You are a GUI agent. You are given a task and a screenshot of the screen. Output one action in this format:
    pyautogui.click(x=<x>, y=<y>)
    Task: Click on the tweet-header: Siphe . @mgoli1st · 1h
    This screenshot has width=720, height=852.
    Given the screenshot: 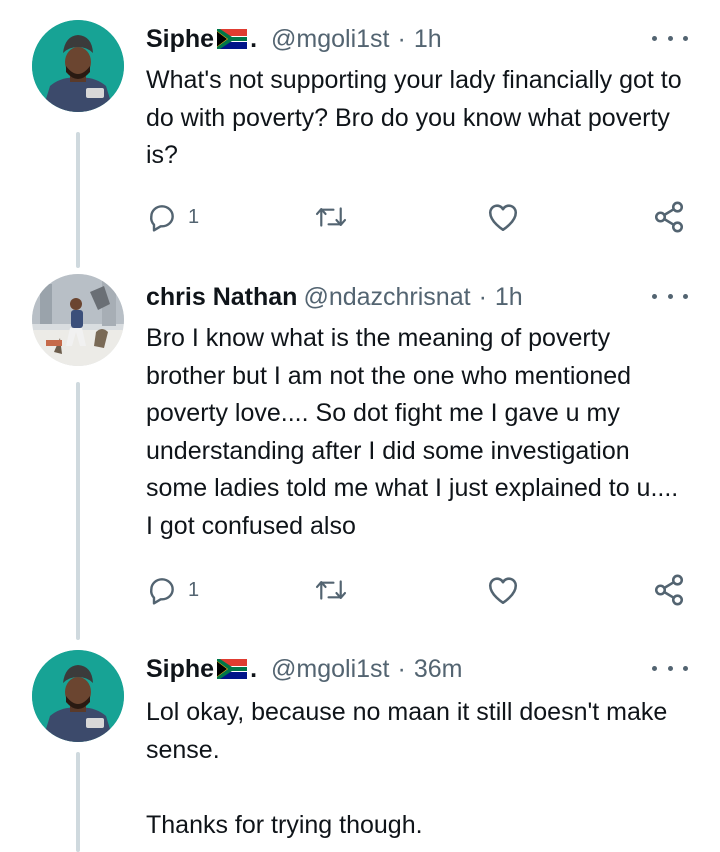 What is the action you would take?
    pyautogui.click(x=294, y=39)
    